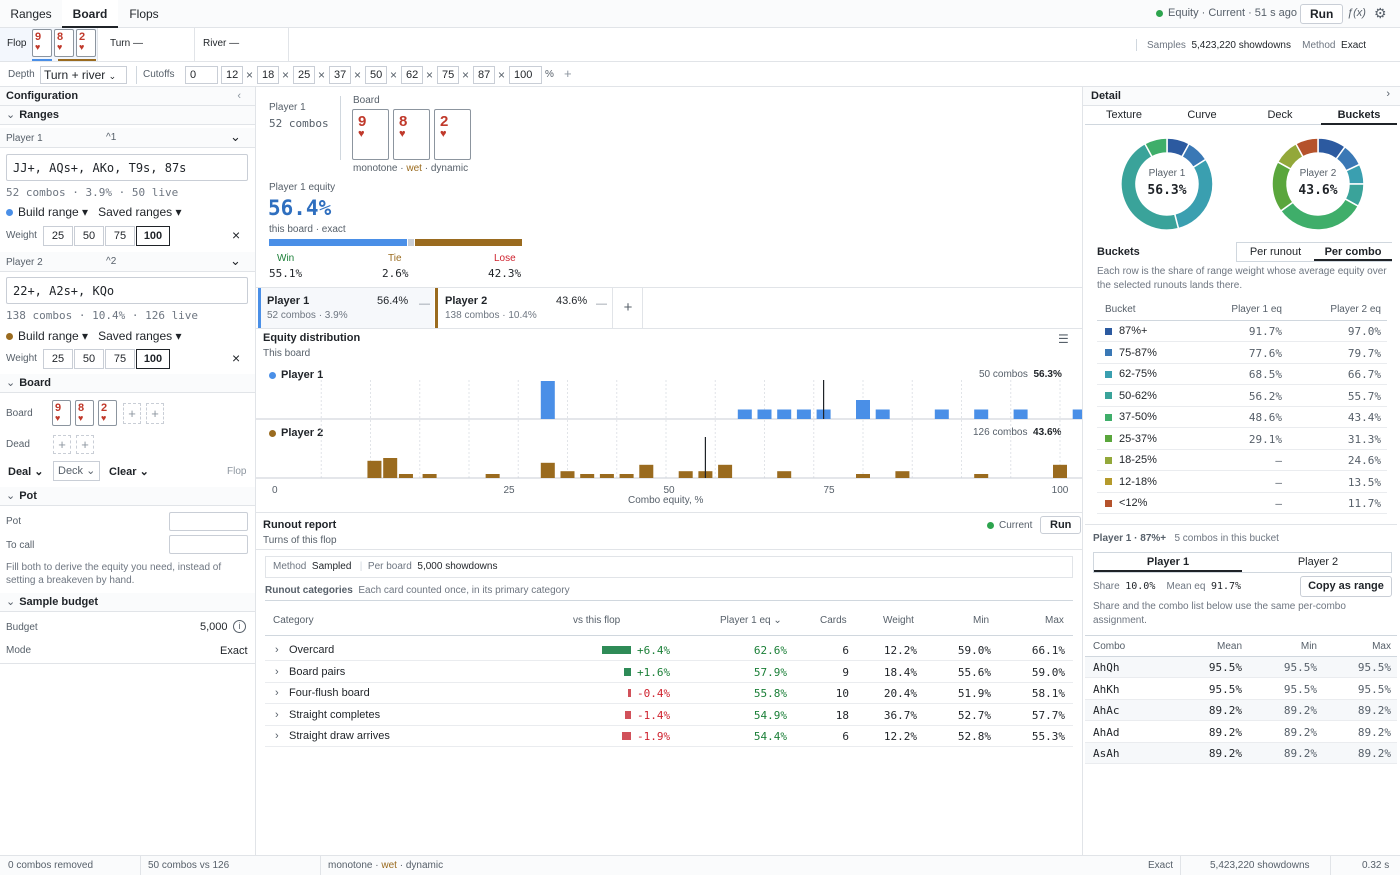 Image resolution: width=1400 pixels, height=875 pixels. What do you see at coordinates (898, 620) in the screenshot?
I see `col-weight: Weight` at bounding box center [898, 620].